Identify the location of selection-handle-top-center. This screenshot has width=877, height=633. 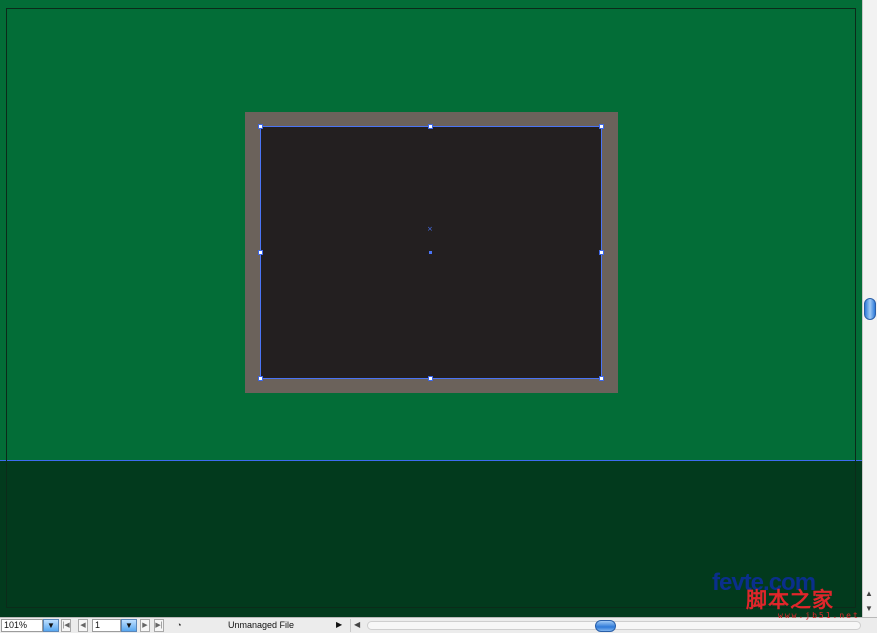
(430, 126).